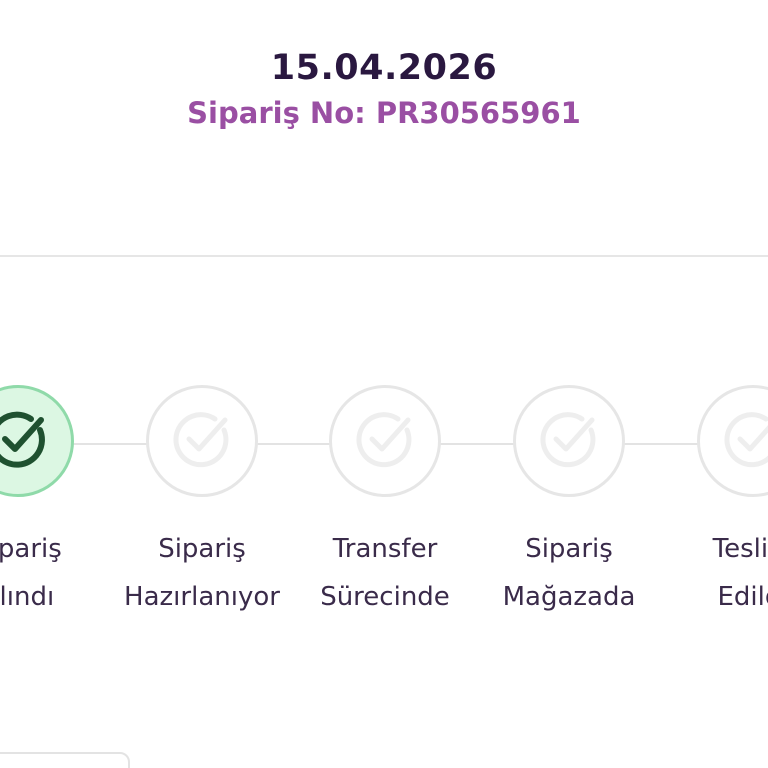  I want to click on step-label-line2: Mağazada, so click(569, 597).